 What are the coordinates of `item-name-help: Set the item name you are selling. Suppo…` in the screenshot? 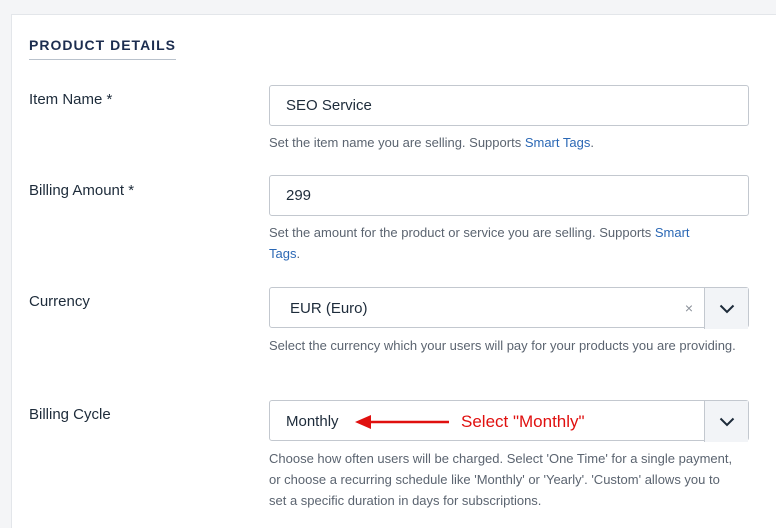 It's located at (504, 142).